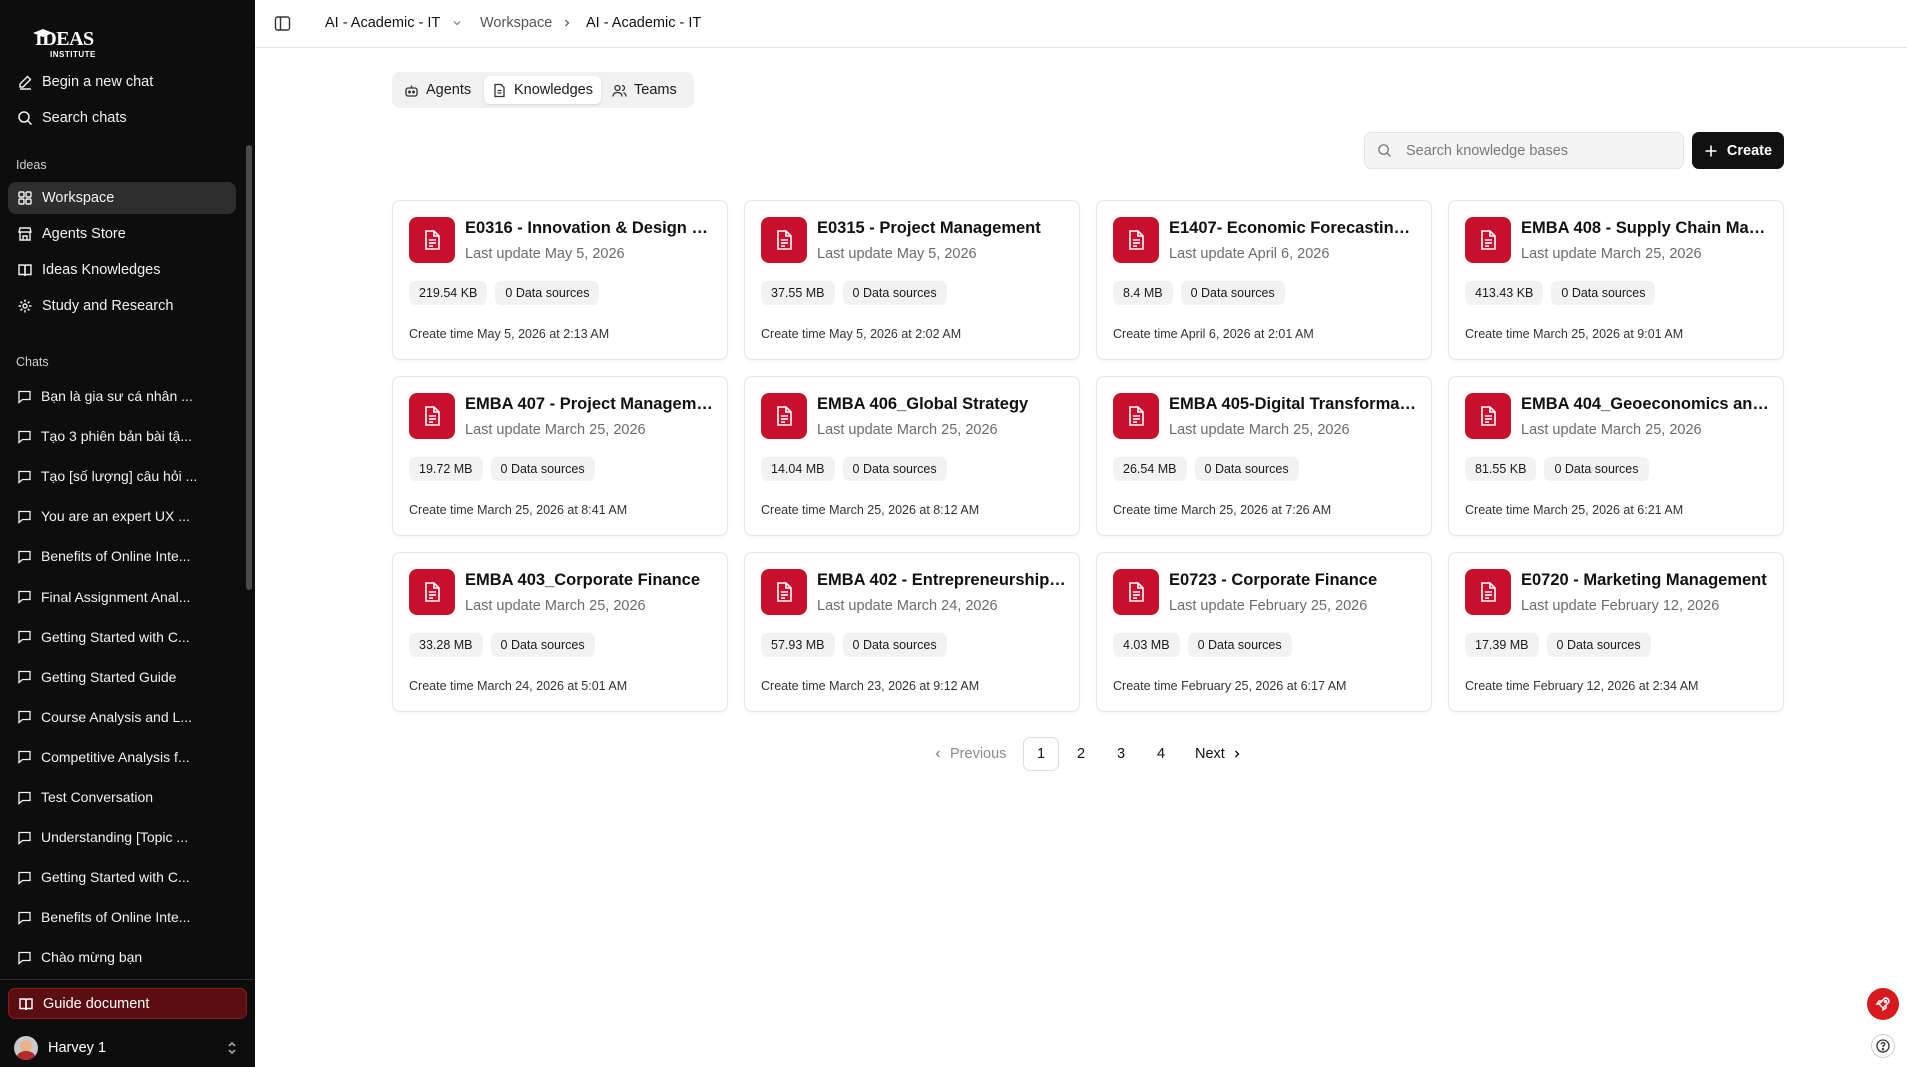 The height and width of the screenshot is (1067, 1907). Describe the element at coordinates (590, 228) in the screenshot. I see `card-title: E0316 - Innovation & Design Thinking` at that location.